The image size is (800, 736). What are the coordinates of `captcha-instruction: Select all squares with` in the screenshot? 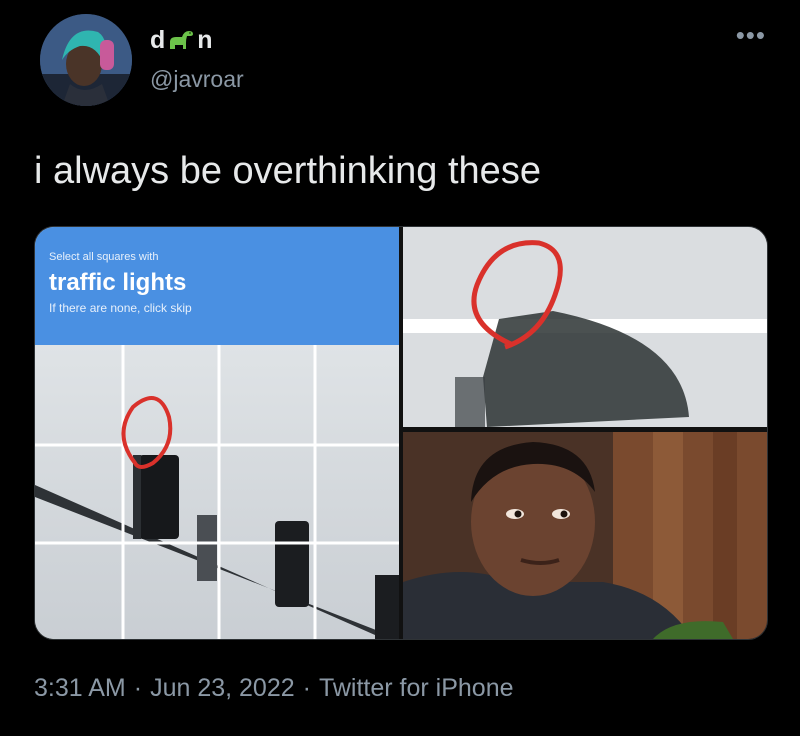 It's located at (104, 257).